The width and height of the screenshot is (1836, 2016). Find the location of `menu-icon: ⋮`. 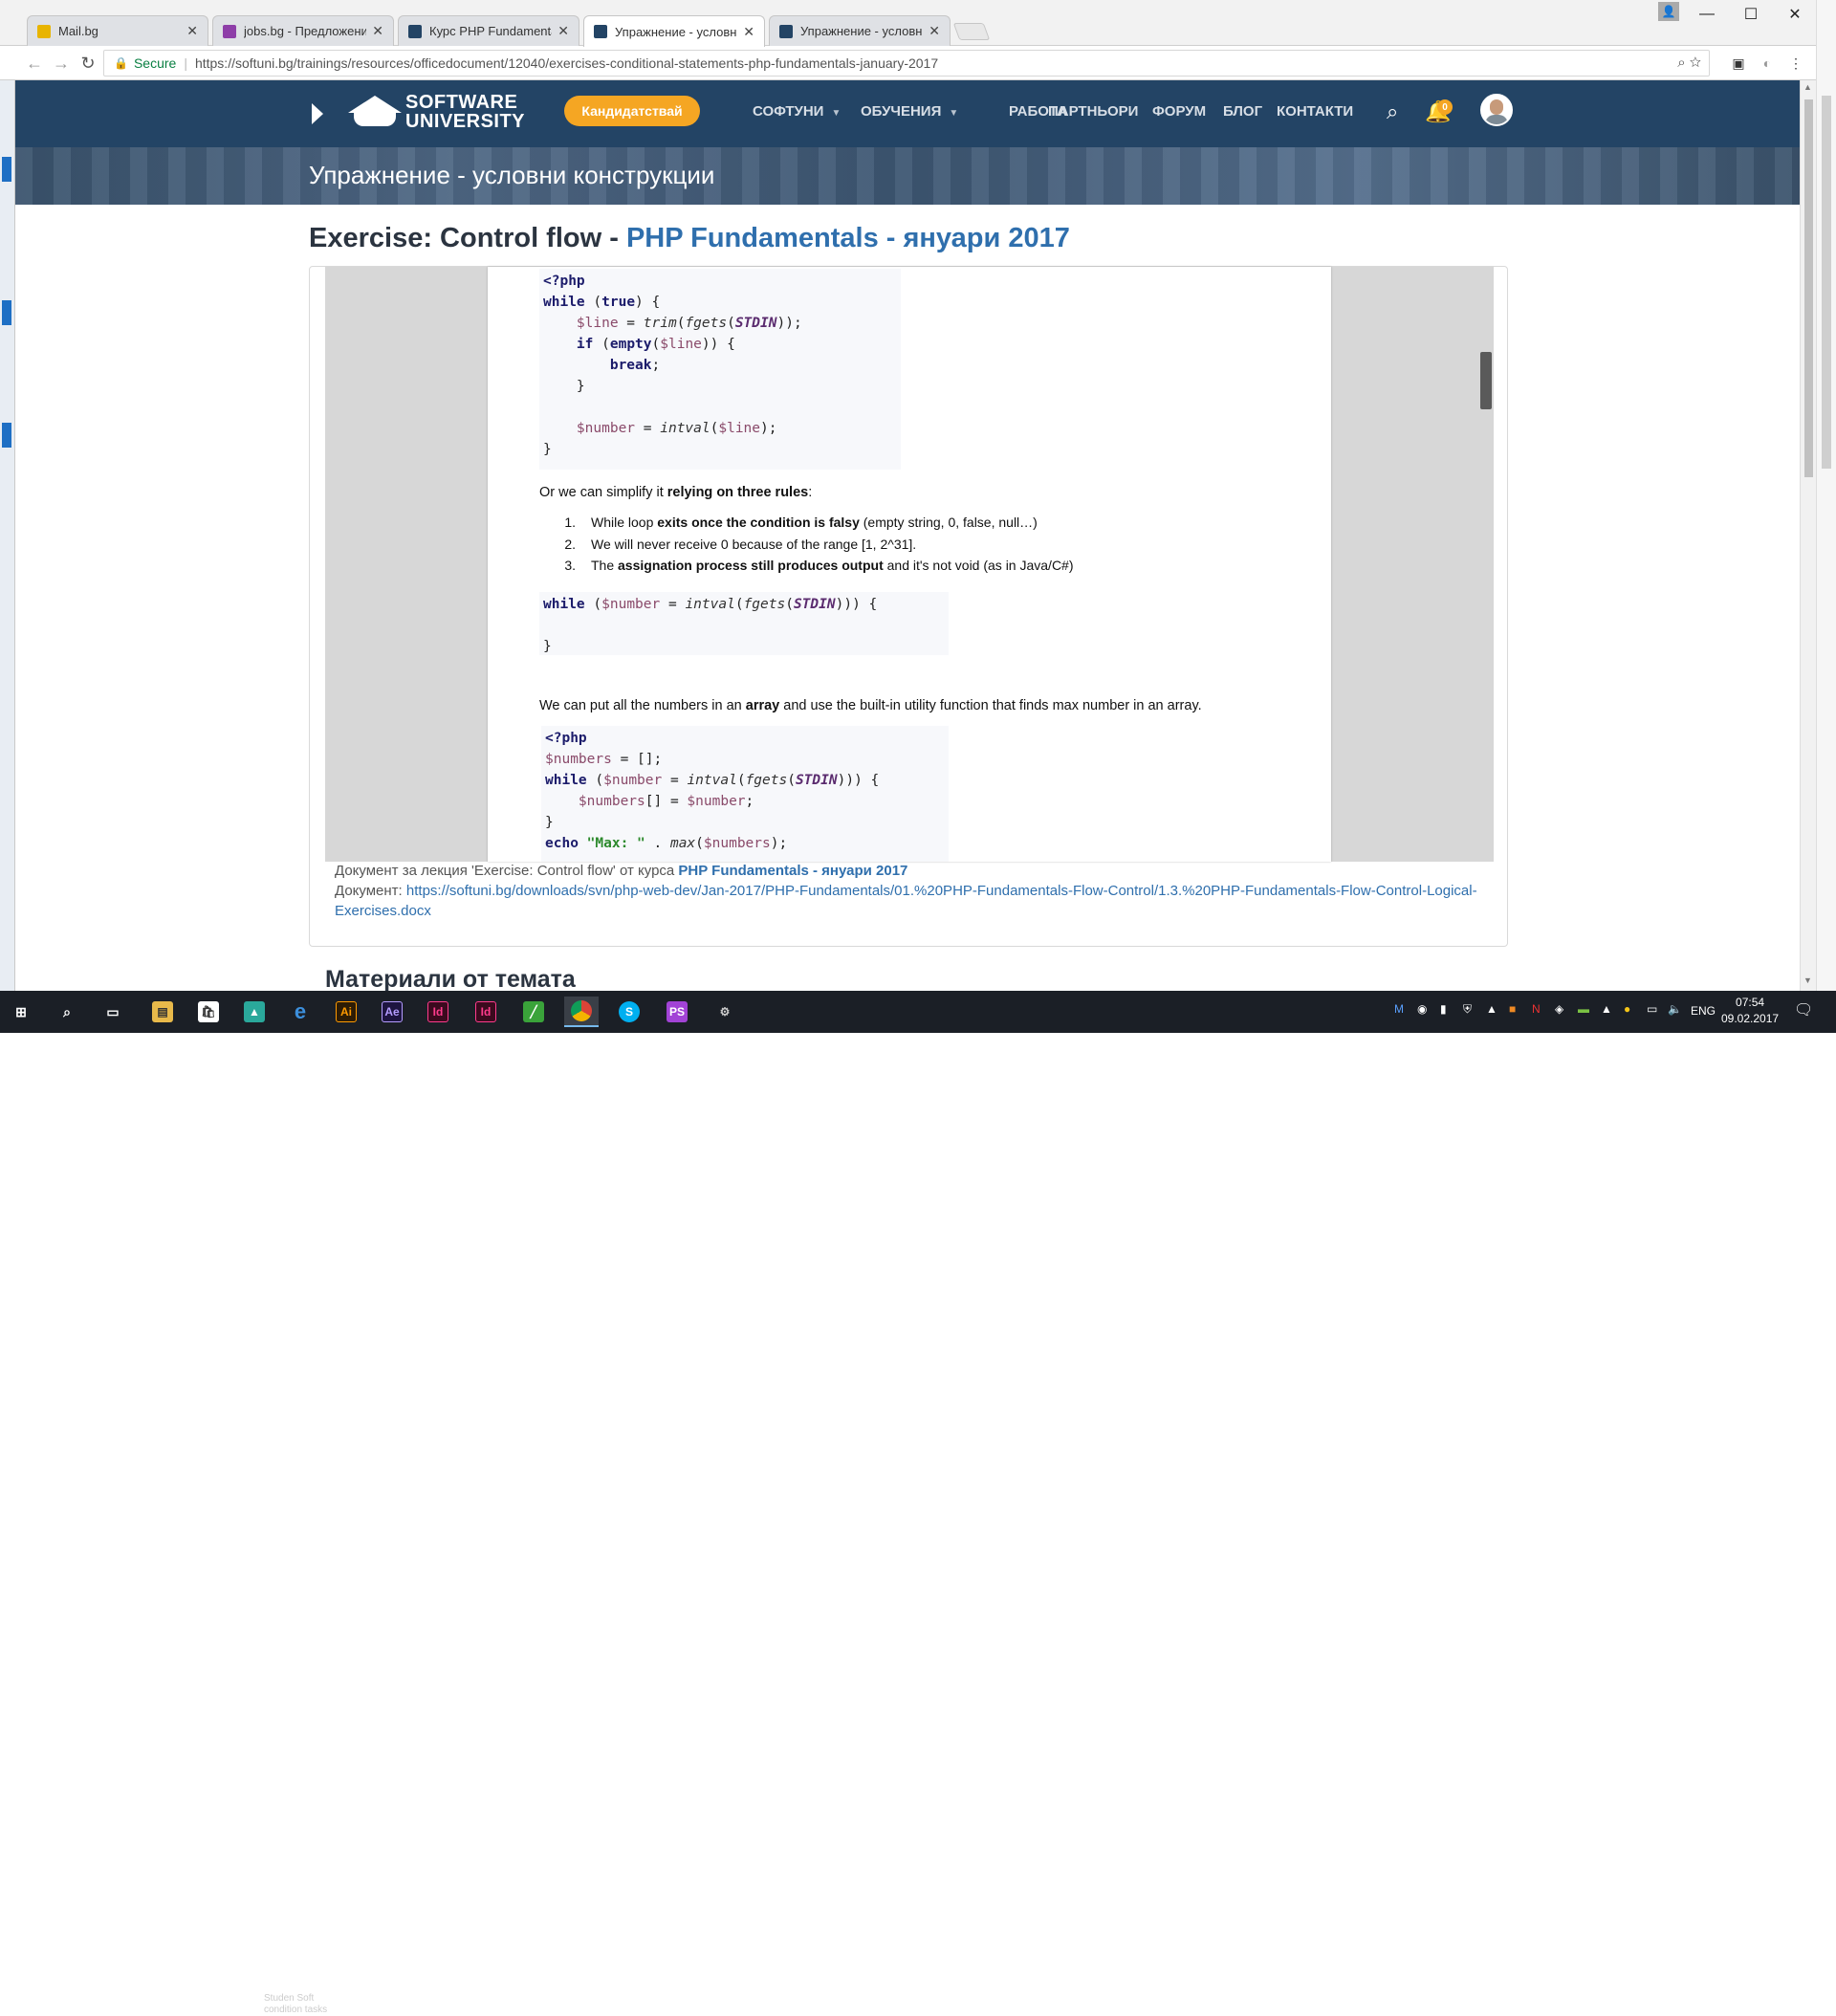

menu-icon: ⋮ is located at coordinates (1796, 64).